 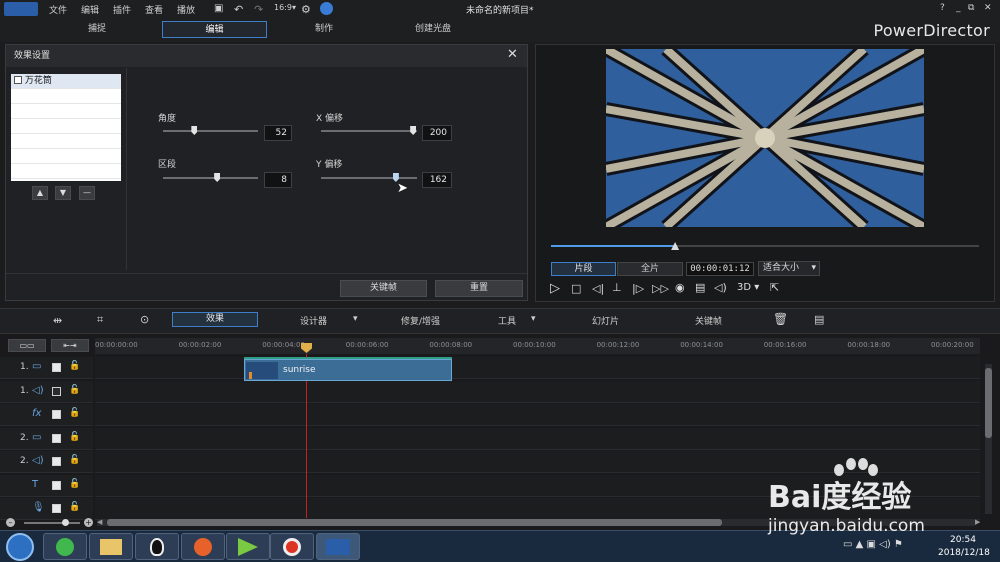 I want to click on vertical-scroll-thumb, so click(x=988, y=403).